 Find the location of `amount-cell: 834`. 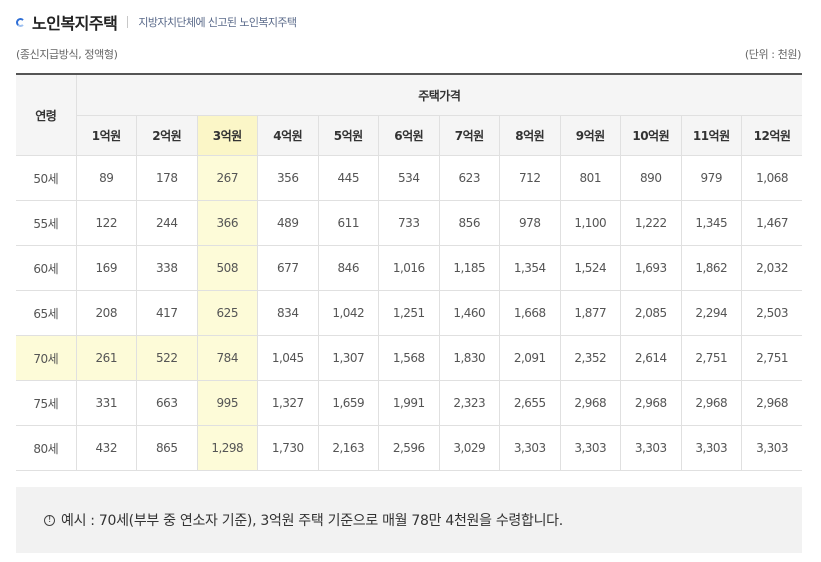

amount-cell: 834 is located at coordinates (288, 313).